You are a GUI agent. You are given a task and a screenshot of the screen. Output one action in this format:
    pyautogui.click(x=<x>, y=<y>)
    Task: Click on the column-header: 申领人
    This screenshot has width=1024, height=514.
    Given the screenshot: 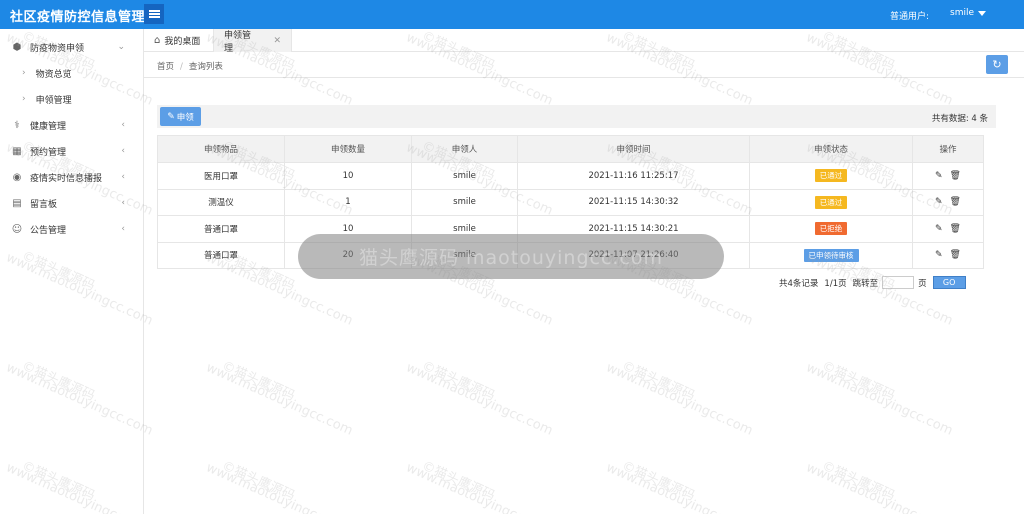 What is the action you would take?
    pyautogui.click(x=464, y=149)
    